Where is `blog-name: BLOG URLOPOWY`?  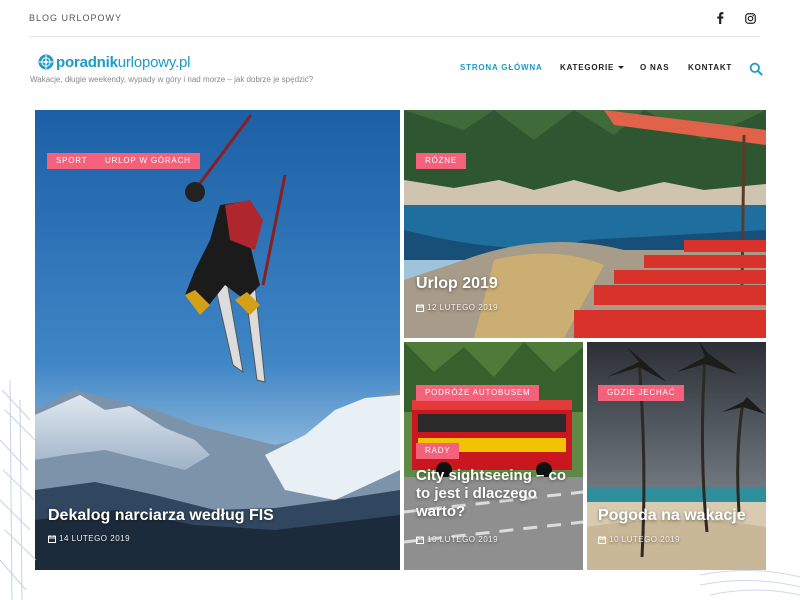
blog-name: BLOG URLOPOWY is located at coordinates (75, 18).